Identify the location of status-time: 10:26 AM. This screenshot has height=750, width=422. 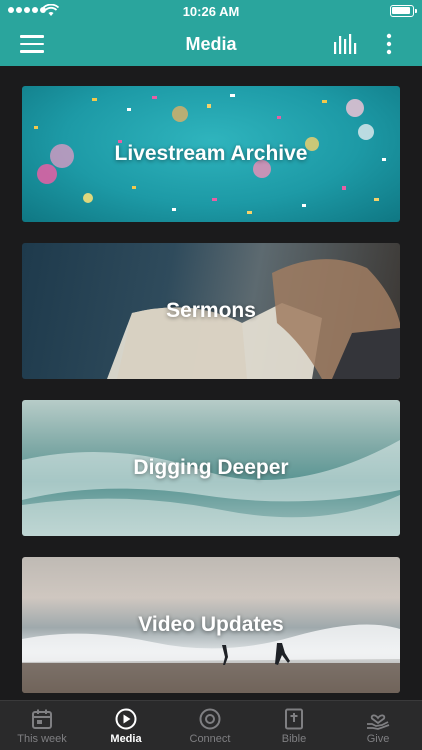
(211, 11).